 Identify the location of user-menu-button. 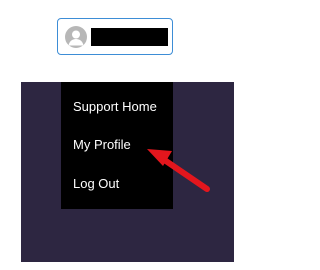
(115, 36).